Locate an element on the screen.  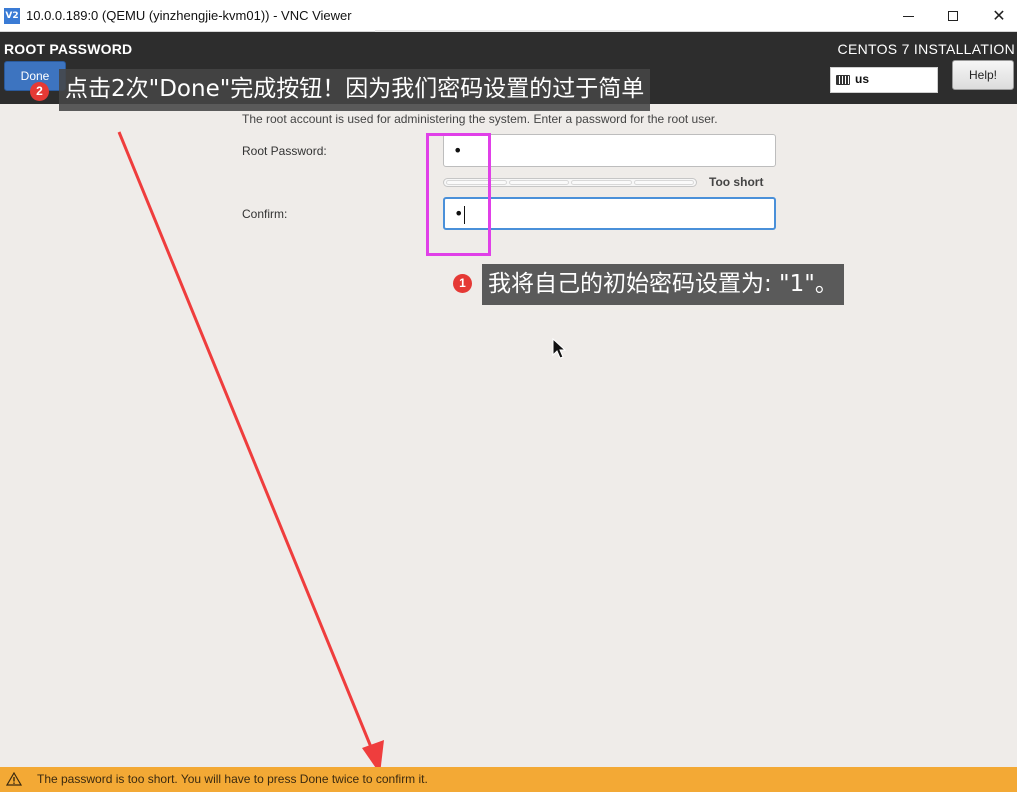
minimize-button is located at coordinates (908, 16).